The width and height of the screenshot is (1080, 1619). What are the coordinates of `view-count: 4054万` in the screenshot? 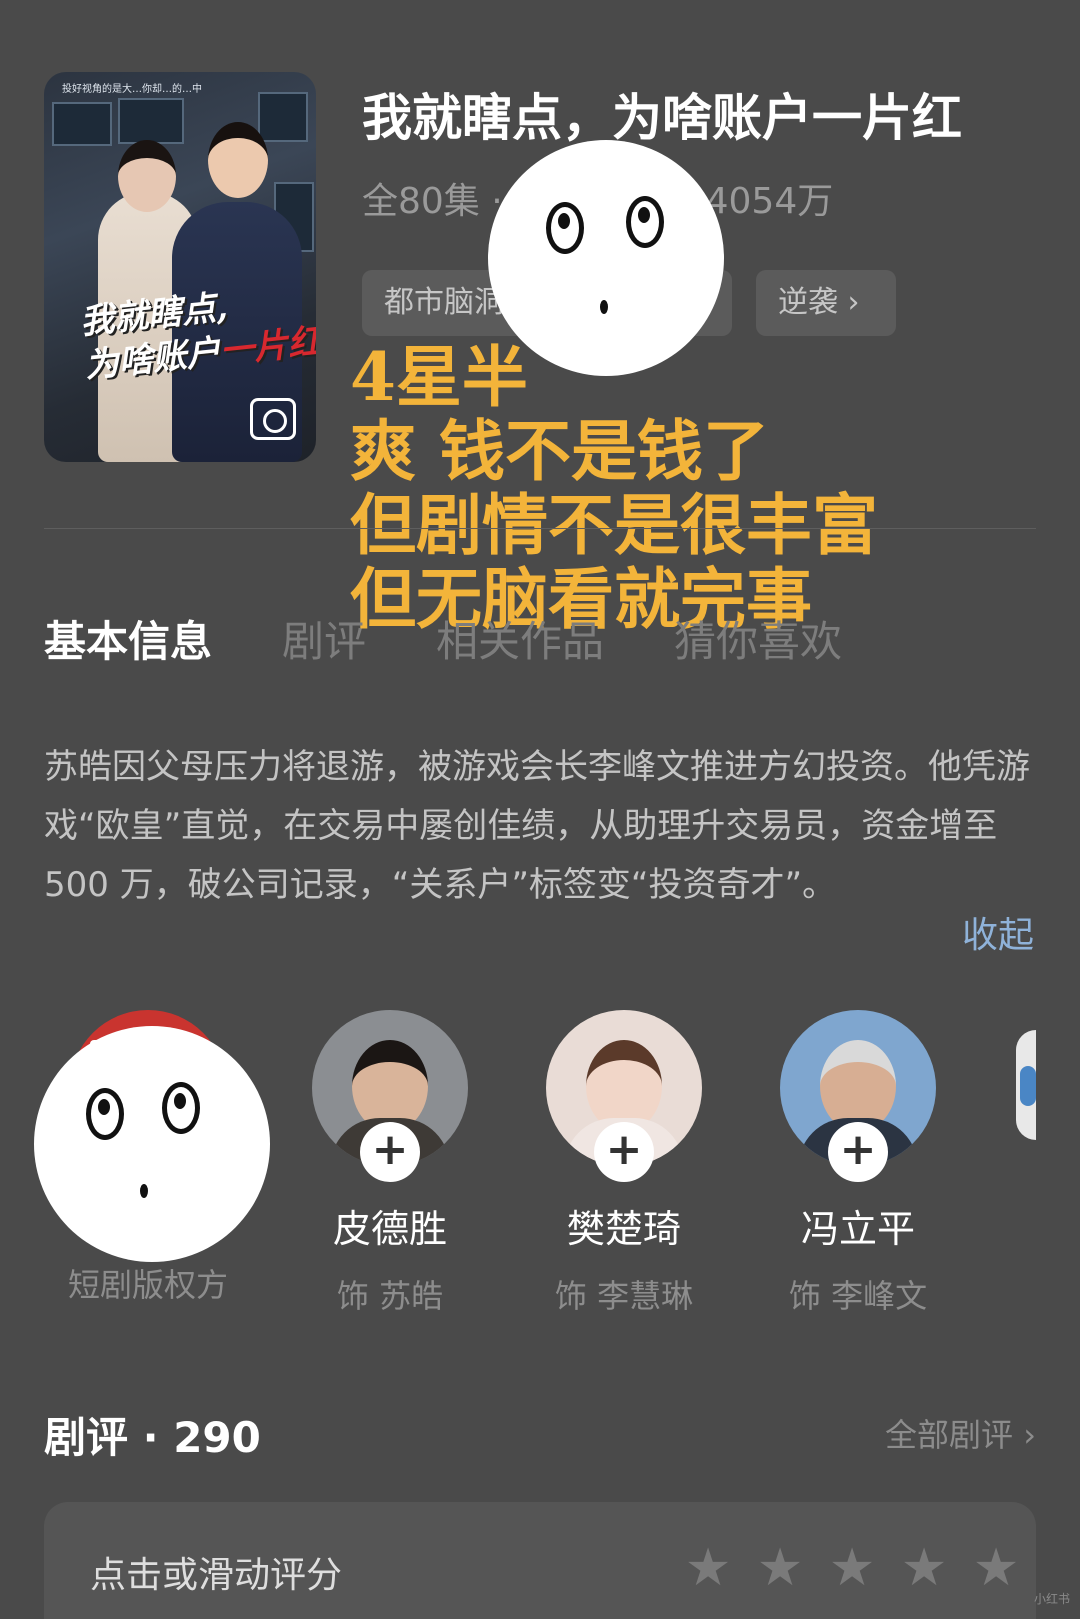 It's located at (769, 201).